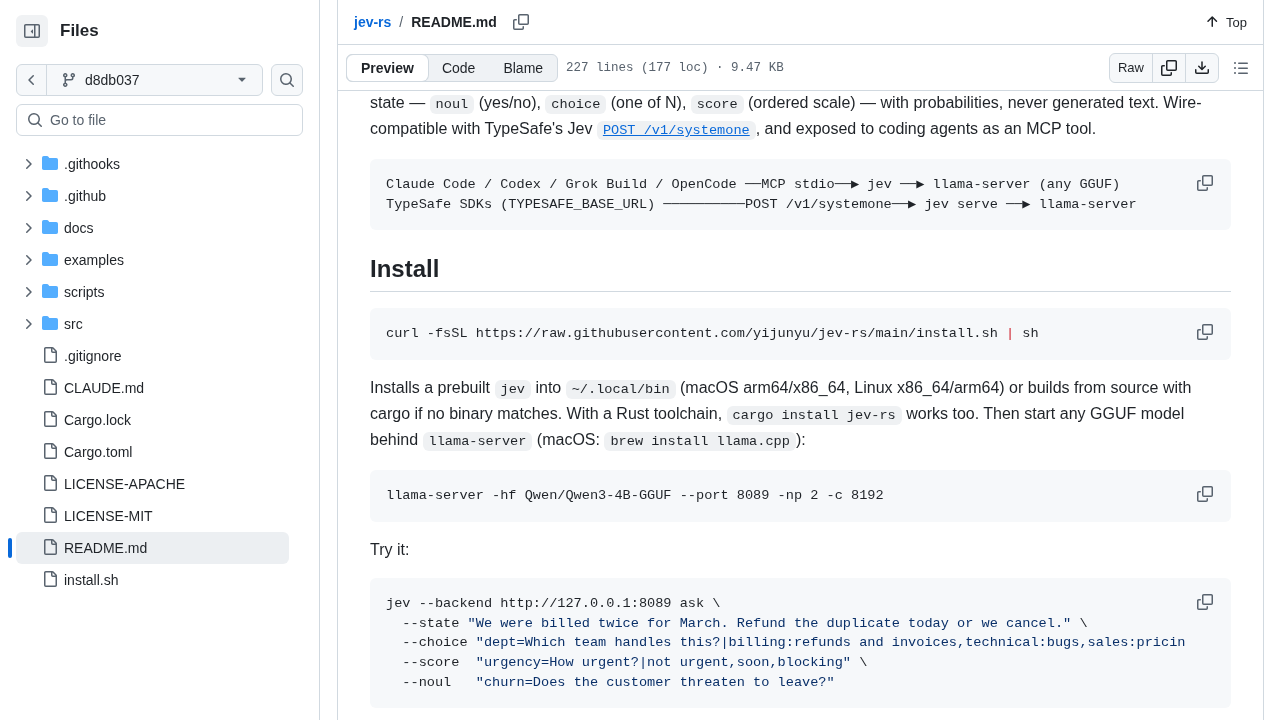  I want to click on section-heading: Install, so click(800, 273).